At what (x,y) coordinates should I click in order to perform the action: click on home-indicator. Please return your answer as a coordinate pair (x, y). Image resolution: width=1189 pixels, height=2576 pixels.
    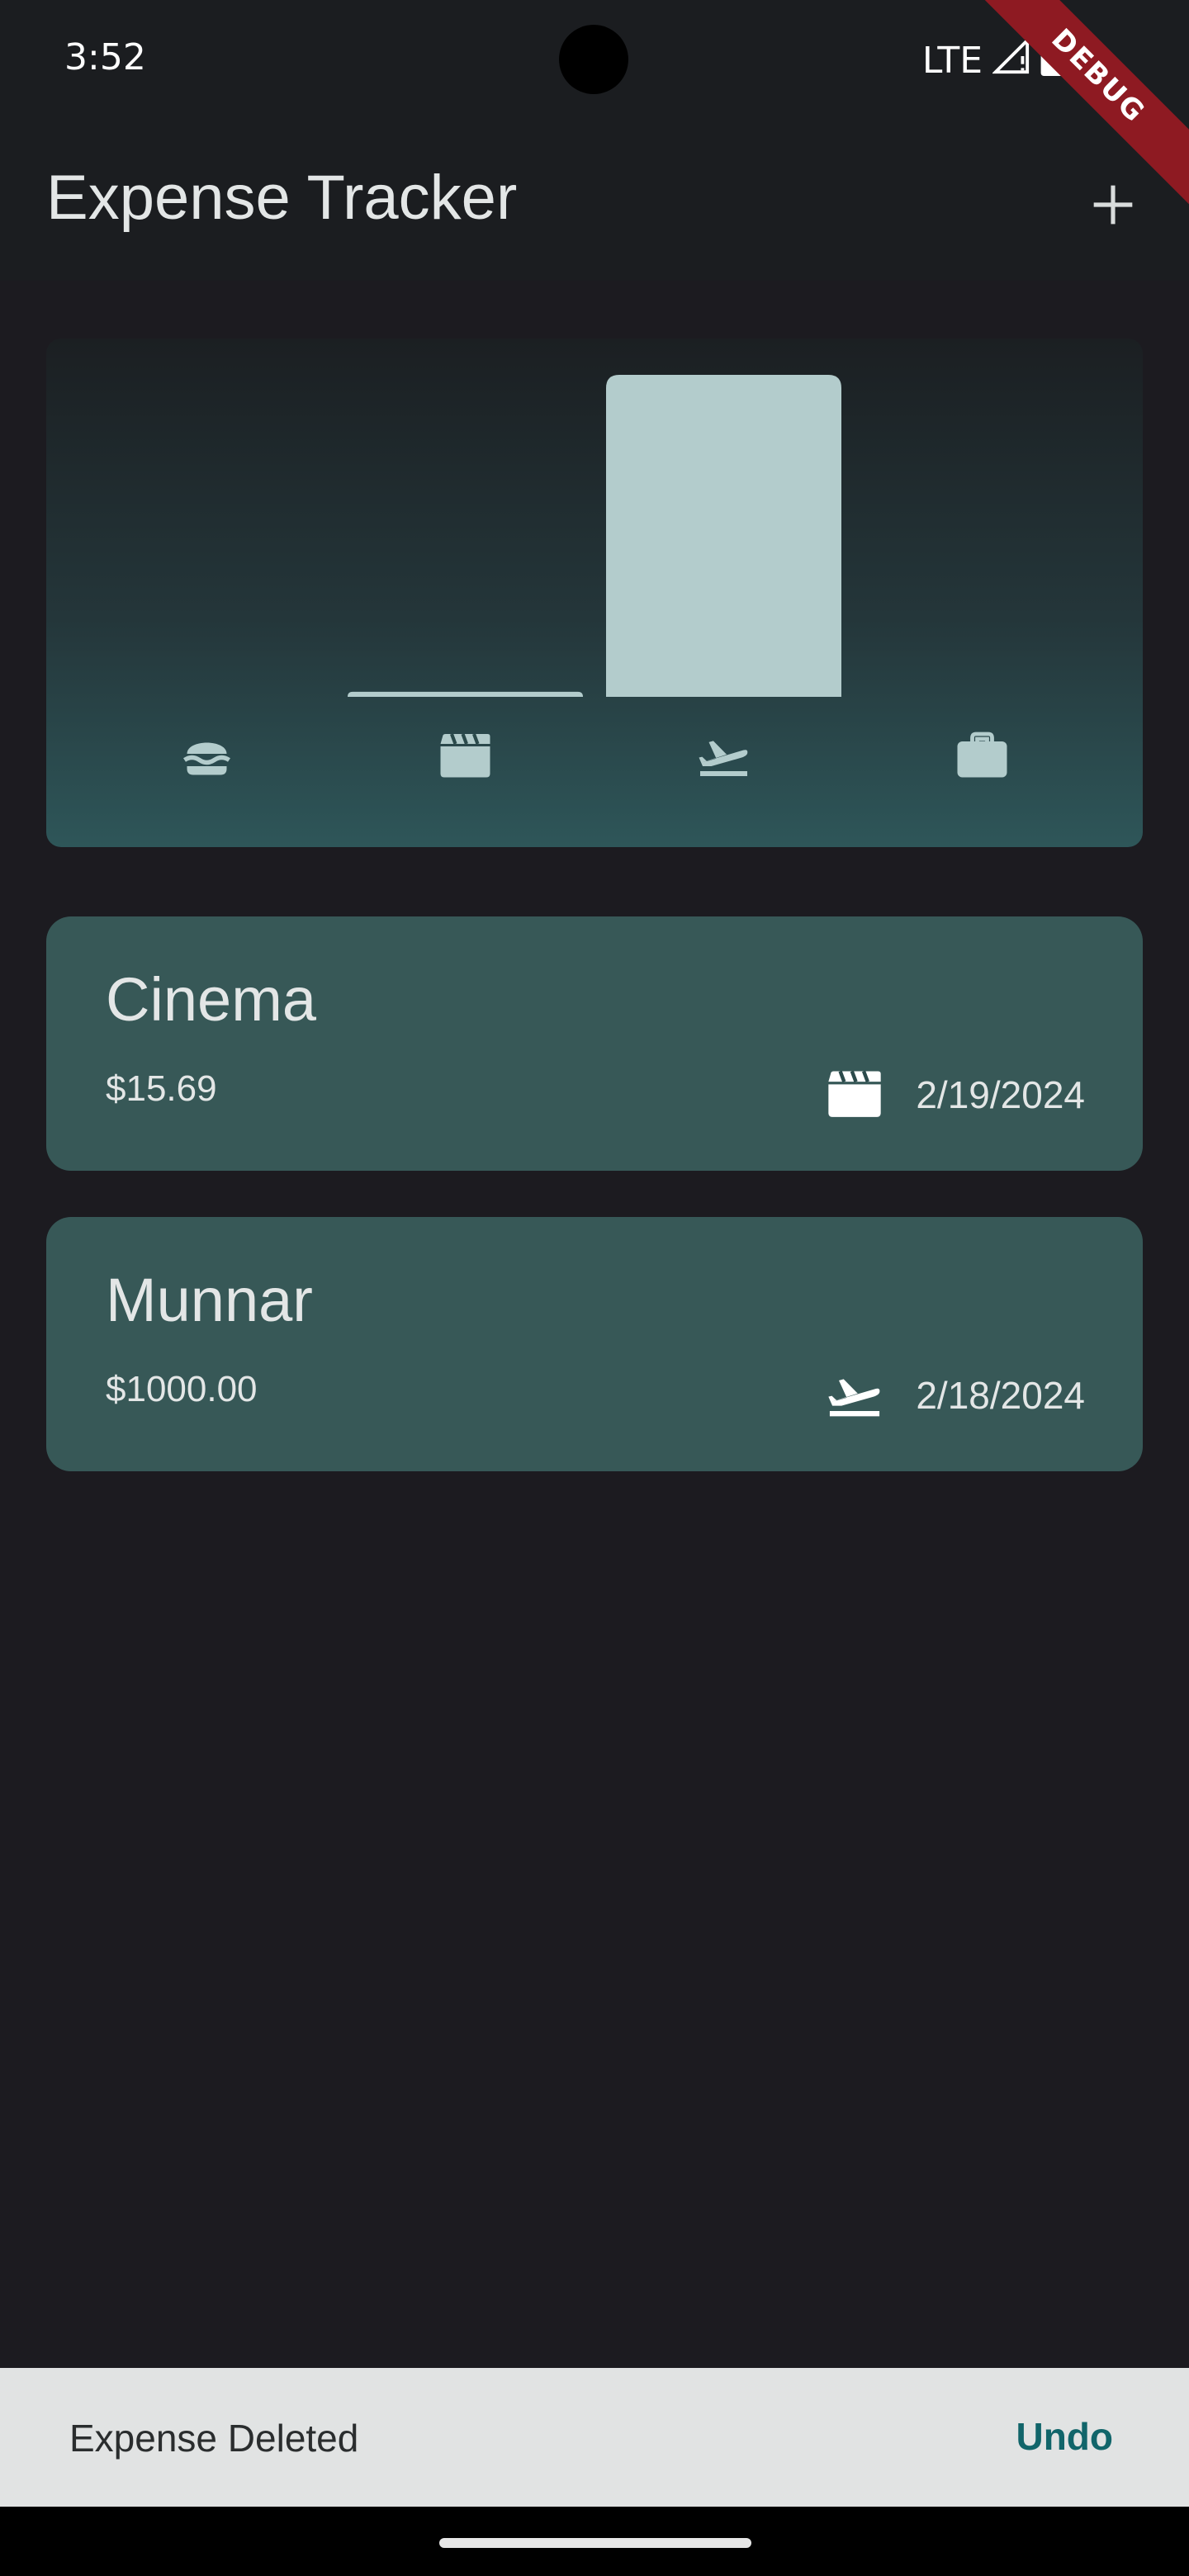
    Looking at the image, I should click on (595, 2543).